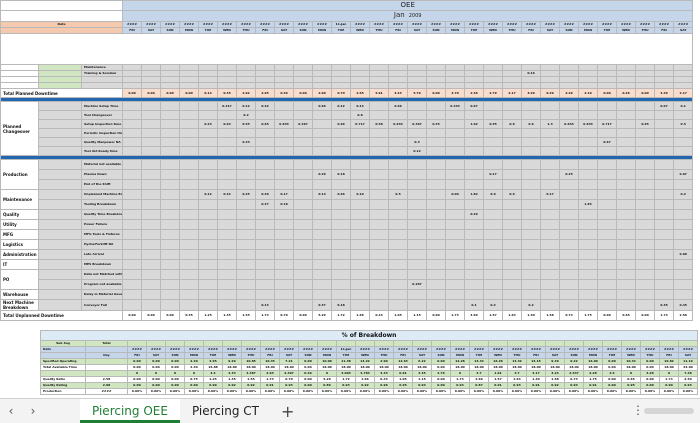  I want to click on value-cell: 0.63, so click(227, 124).